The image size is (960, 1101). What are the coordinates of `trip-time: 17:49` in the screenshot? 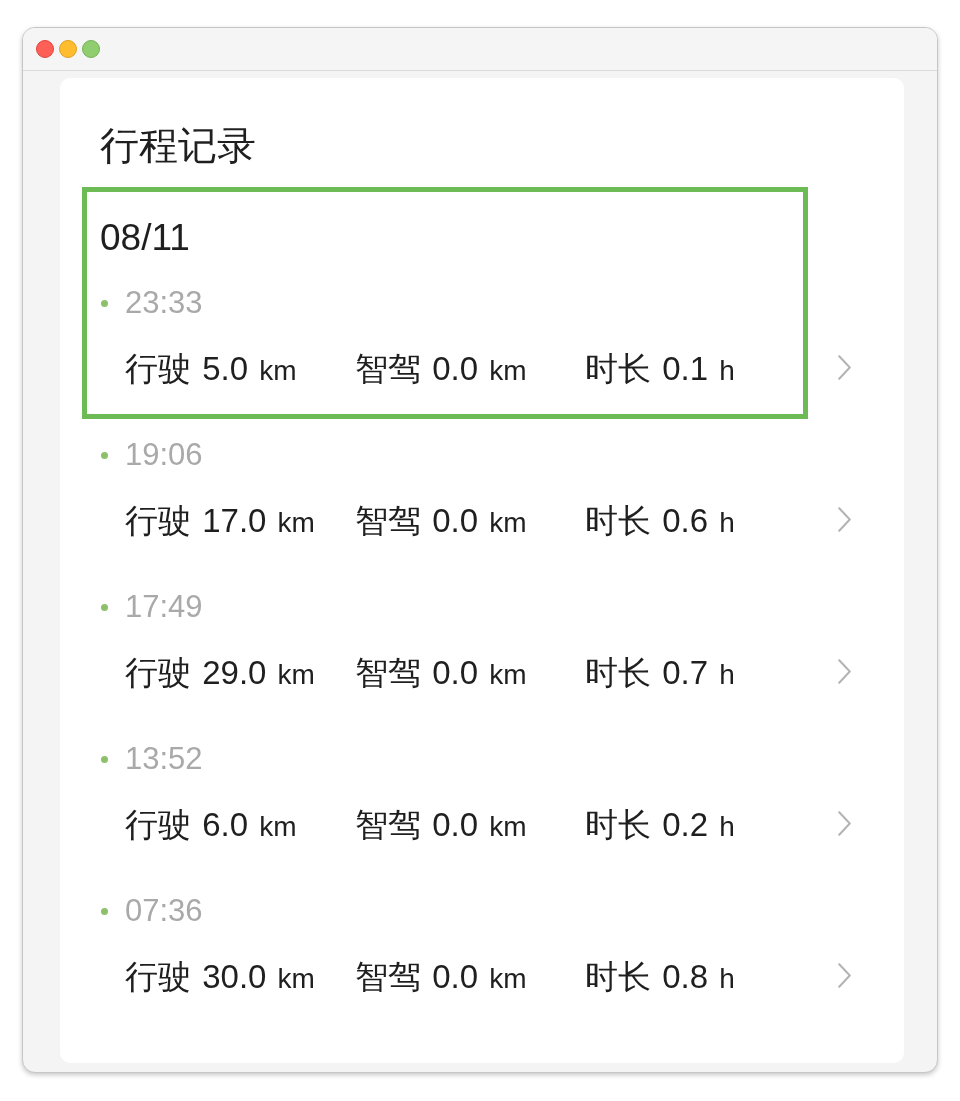 It's located at (164, 607).